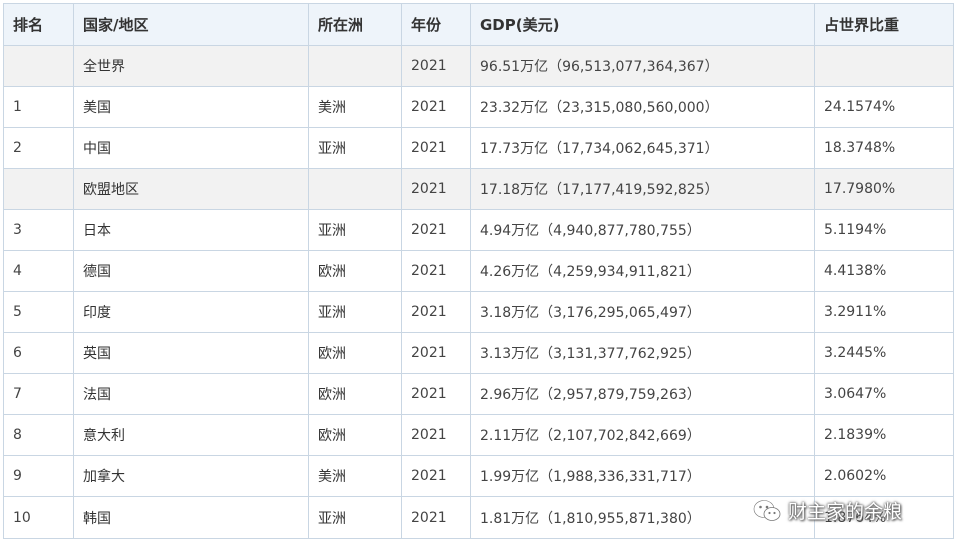  Describe the element at coordinates (642, 66) in the screenshot. I see `gdp-cell: 96.51万亿（96,513,077,364,367）` at that location.